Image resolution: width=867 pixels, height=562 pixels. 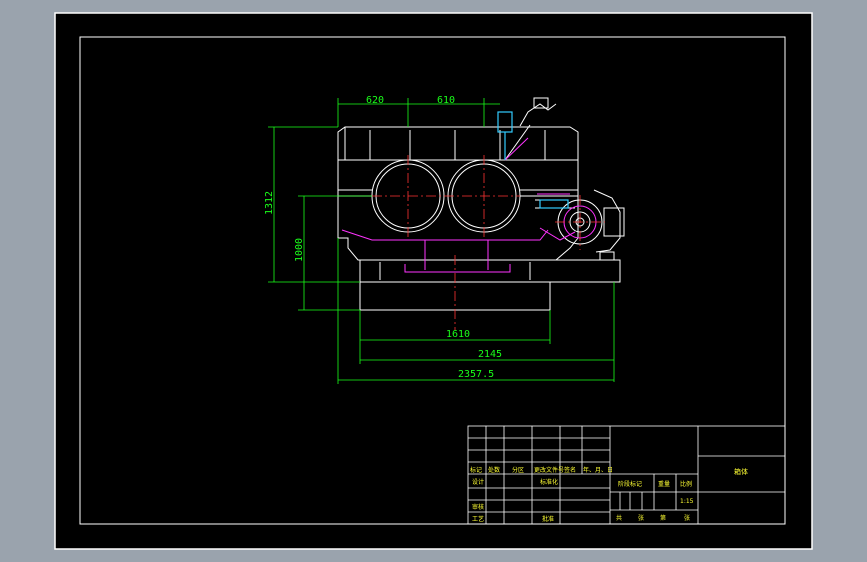 What do you see at coordinates (548, 519) in the screenshot?
I see `tb-row-approve: 批准` at bounding box center [548, 519].